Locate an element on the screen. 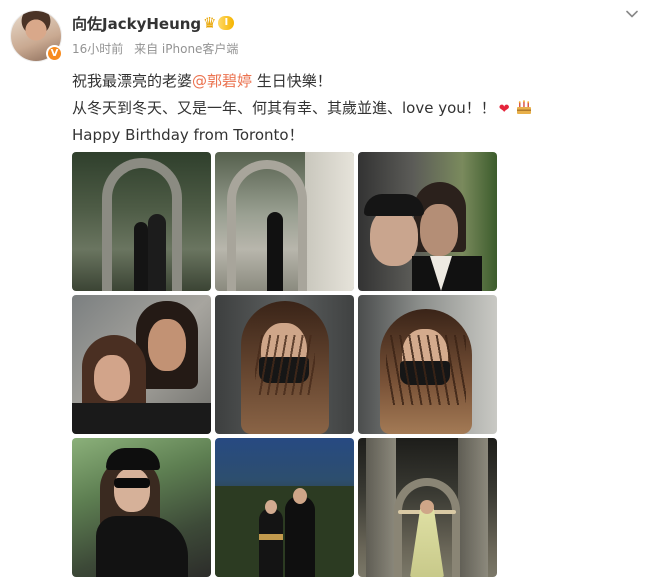 This screenshot has height=581, width=652. verified-badge-icon: V is located at coordinates (54, 53).